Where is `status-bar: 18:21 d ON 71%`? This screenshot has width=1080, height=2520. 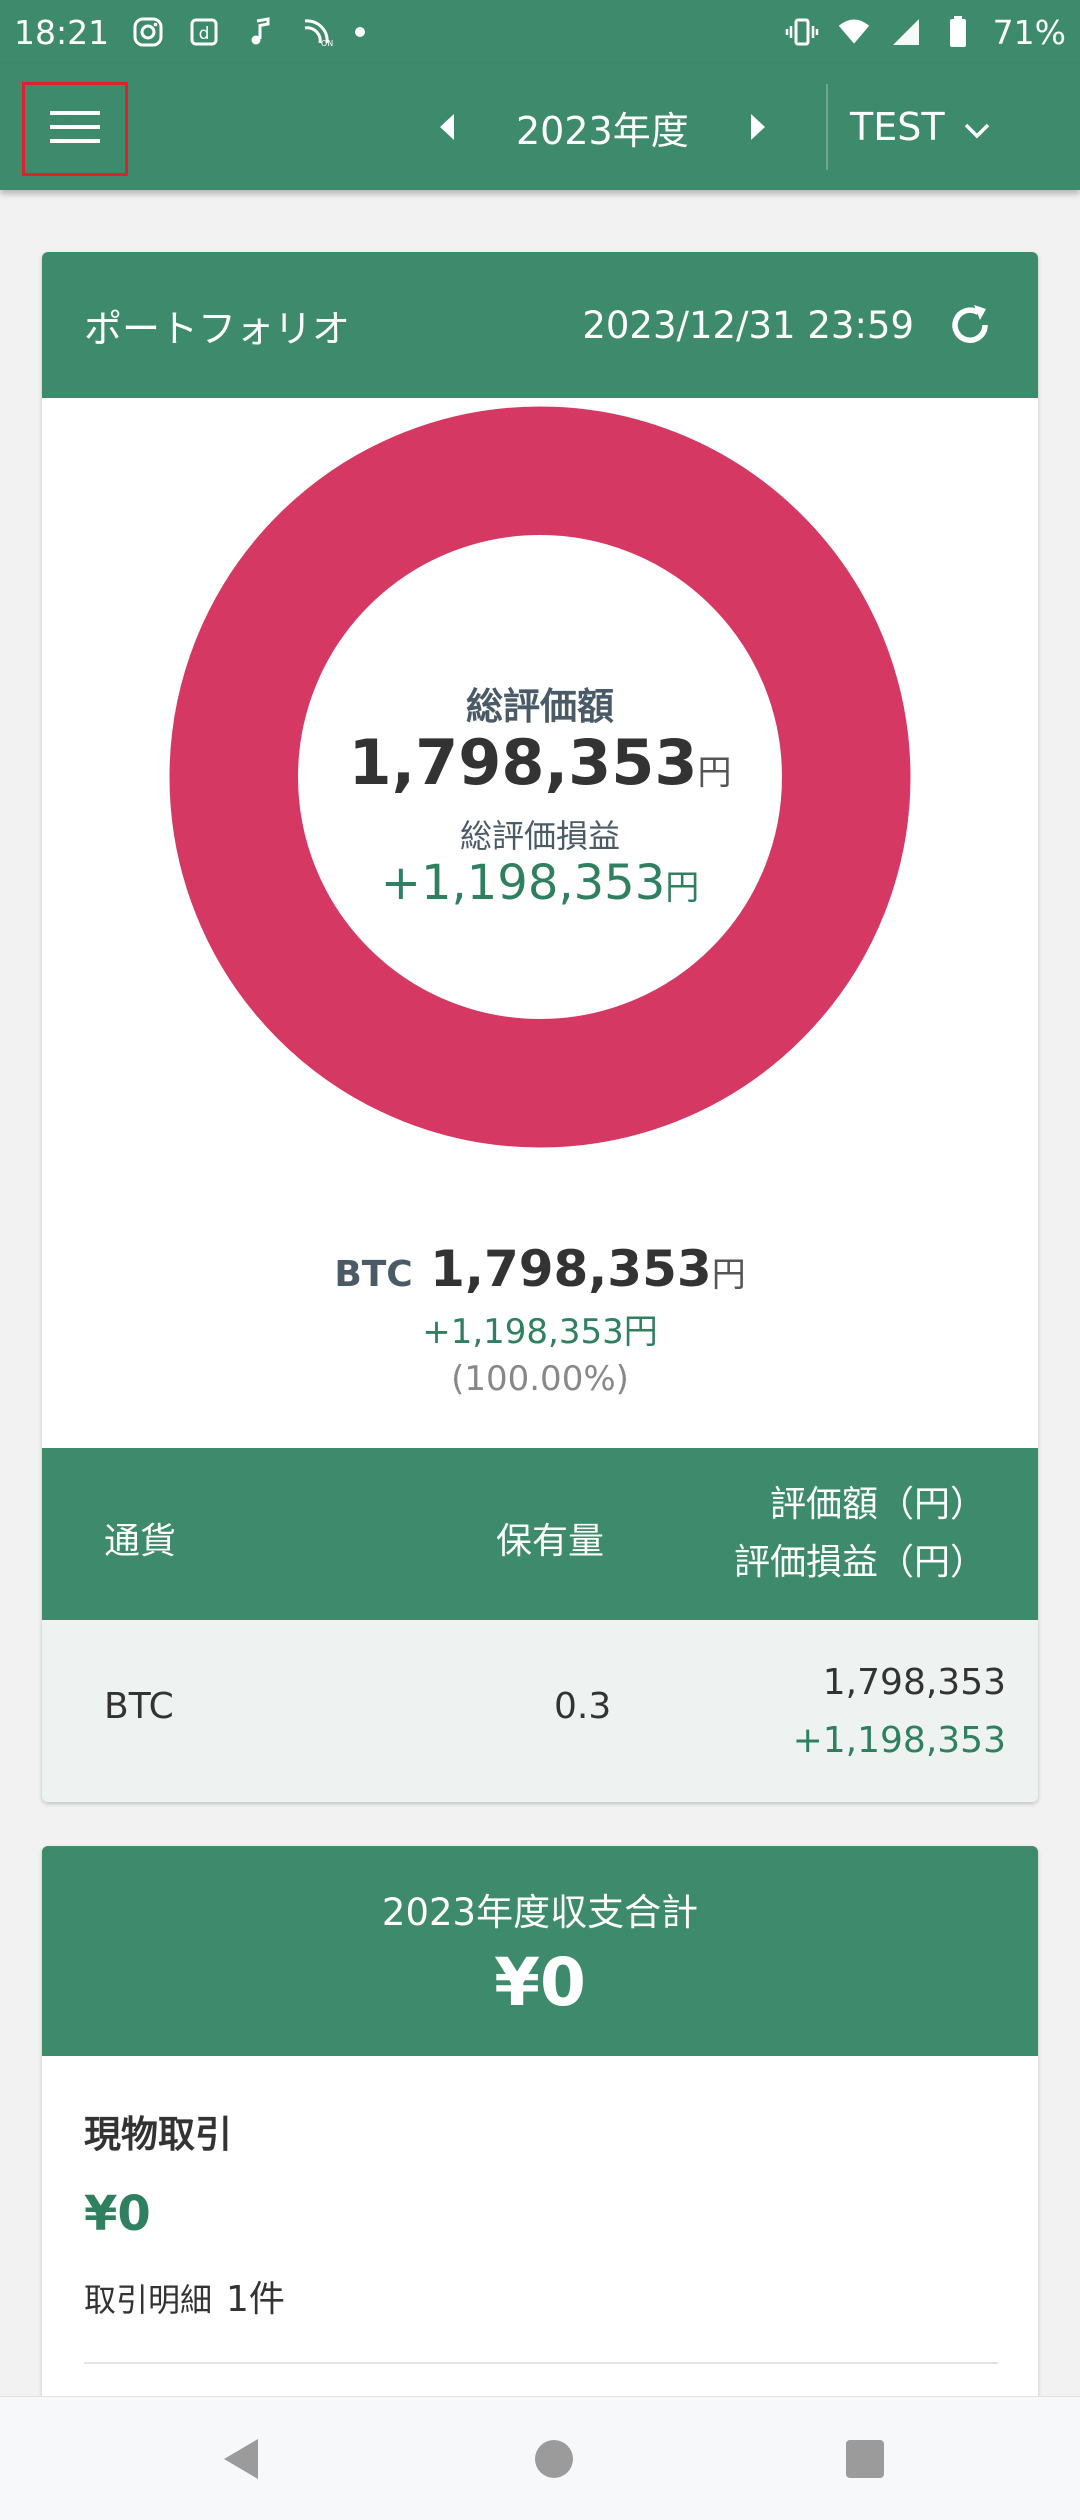 status-bar: 18:21 d ON 71% is located at coordinates (540, 32).